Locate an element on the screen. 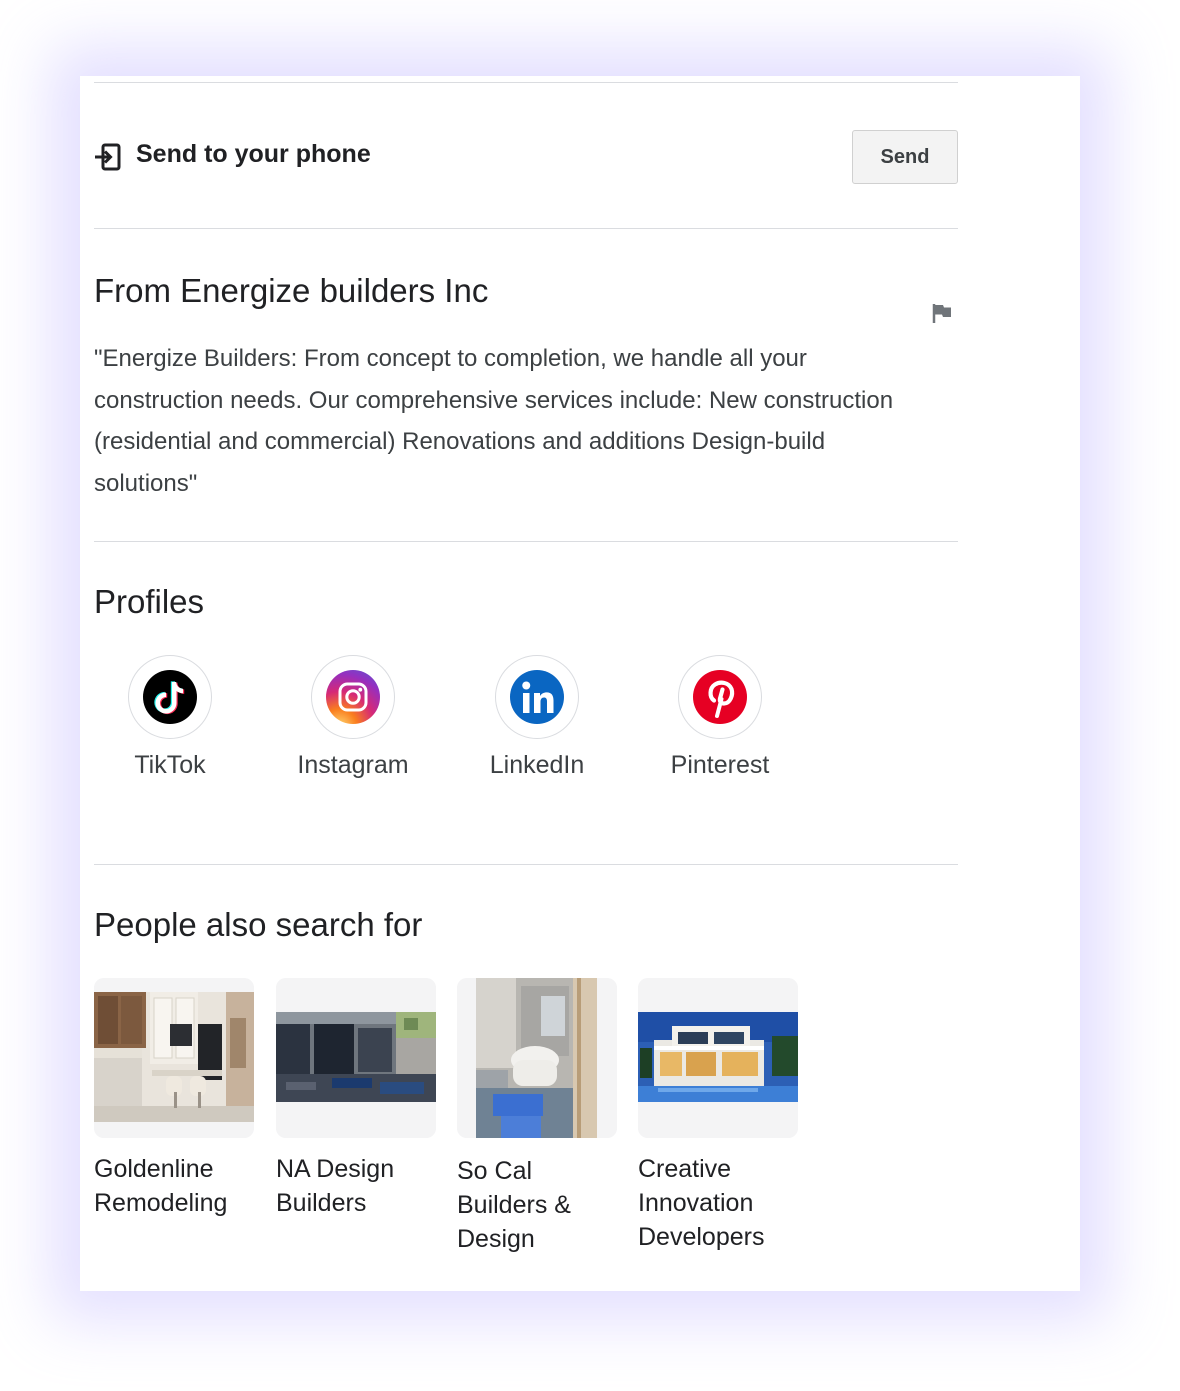 This screenshot has width=1180, height=1391. modern-house-night-photo is located at coordinates (718, 1058).